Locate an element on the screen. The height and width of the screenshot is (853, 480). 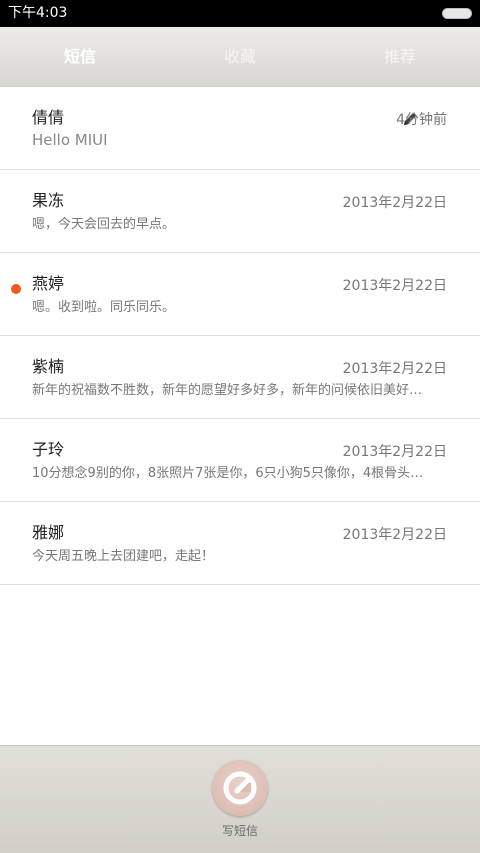
tab-favorites: 收藏 is located at coordinates (240, 56).